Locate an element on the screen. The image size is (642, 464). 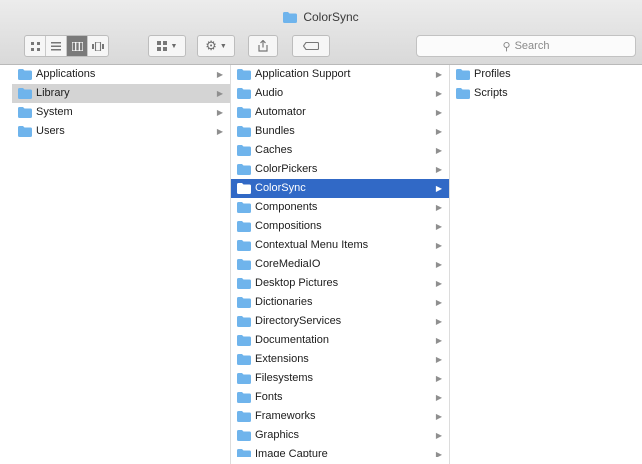
folder-row: Automator ▶ is located at coordinates (340, 112).